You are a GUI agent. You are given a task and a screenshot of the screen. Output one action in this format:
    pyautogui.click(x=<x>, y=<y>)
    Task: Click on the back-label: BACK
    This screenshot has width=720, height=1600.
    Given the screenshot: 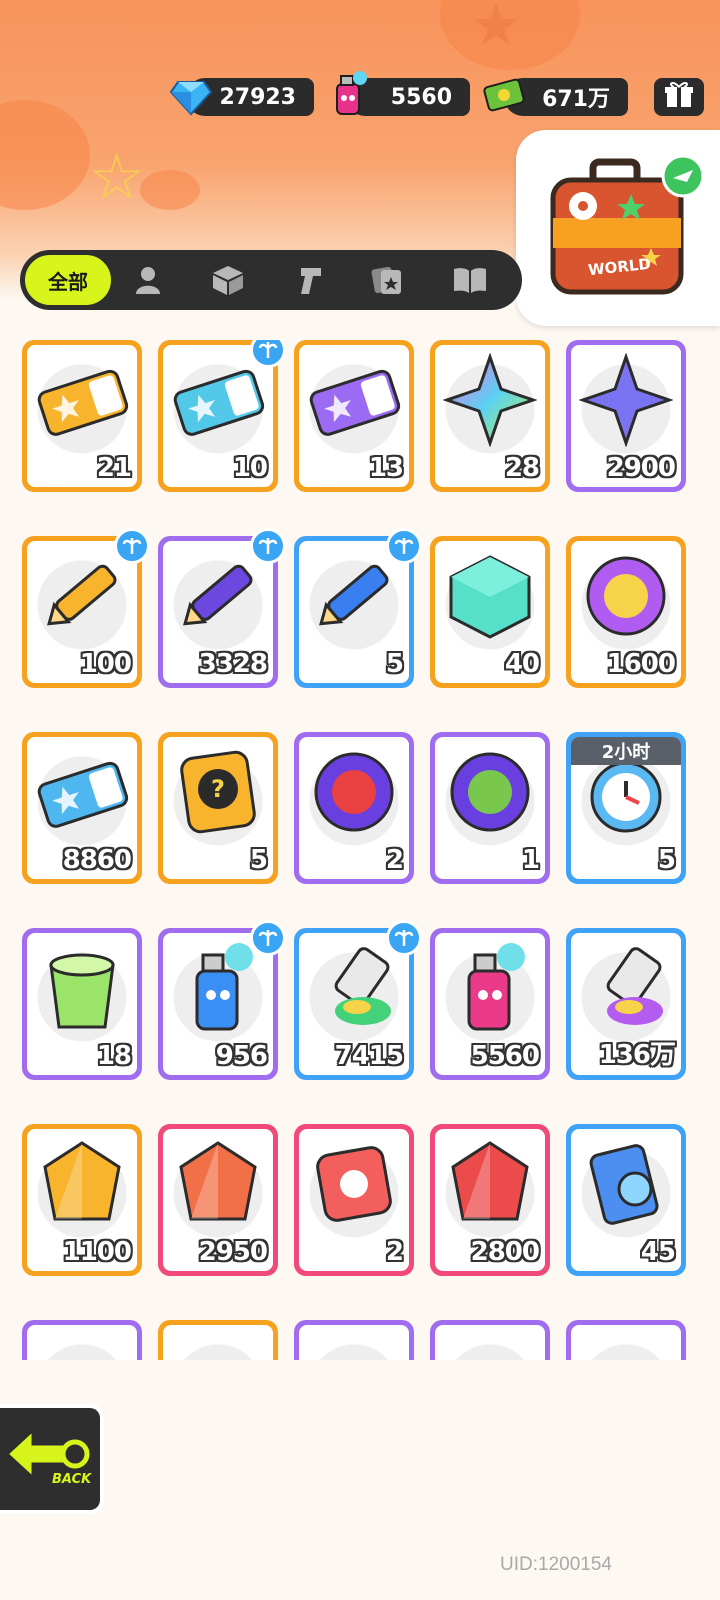 What is the action you would take?
    pyautogui.click(x=72, y=1479)
    